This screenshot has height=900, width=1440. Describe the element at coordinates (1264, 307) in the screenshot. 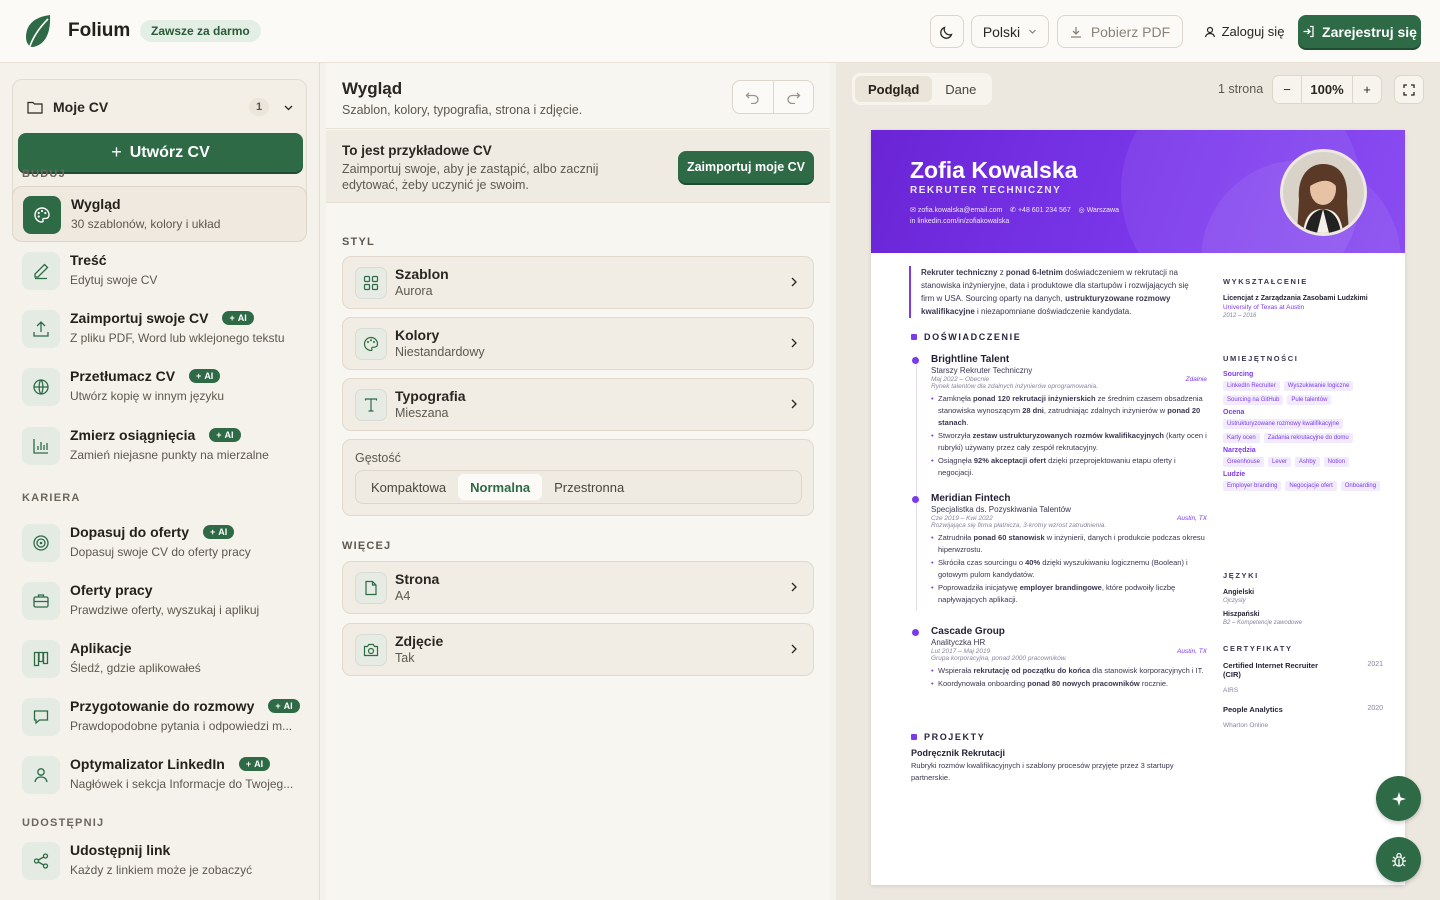

I see `education-school: University of Texas at Austin` at that location.